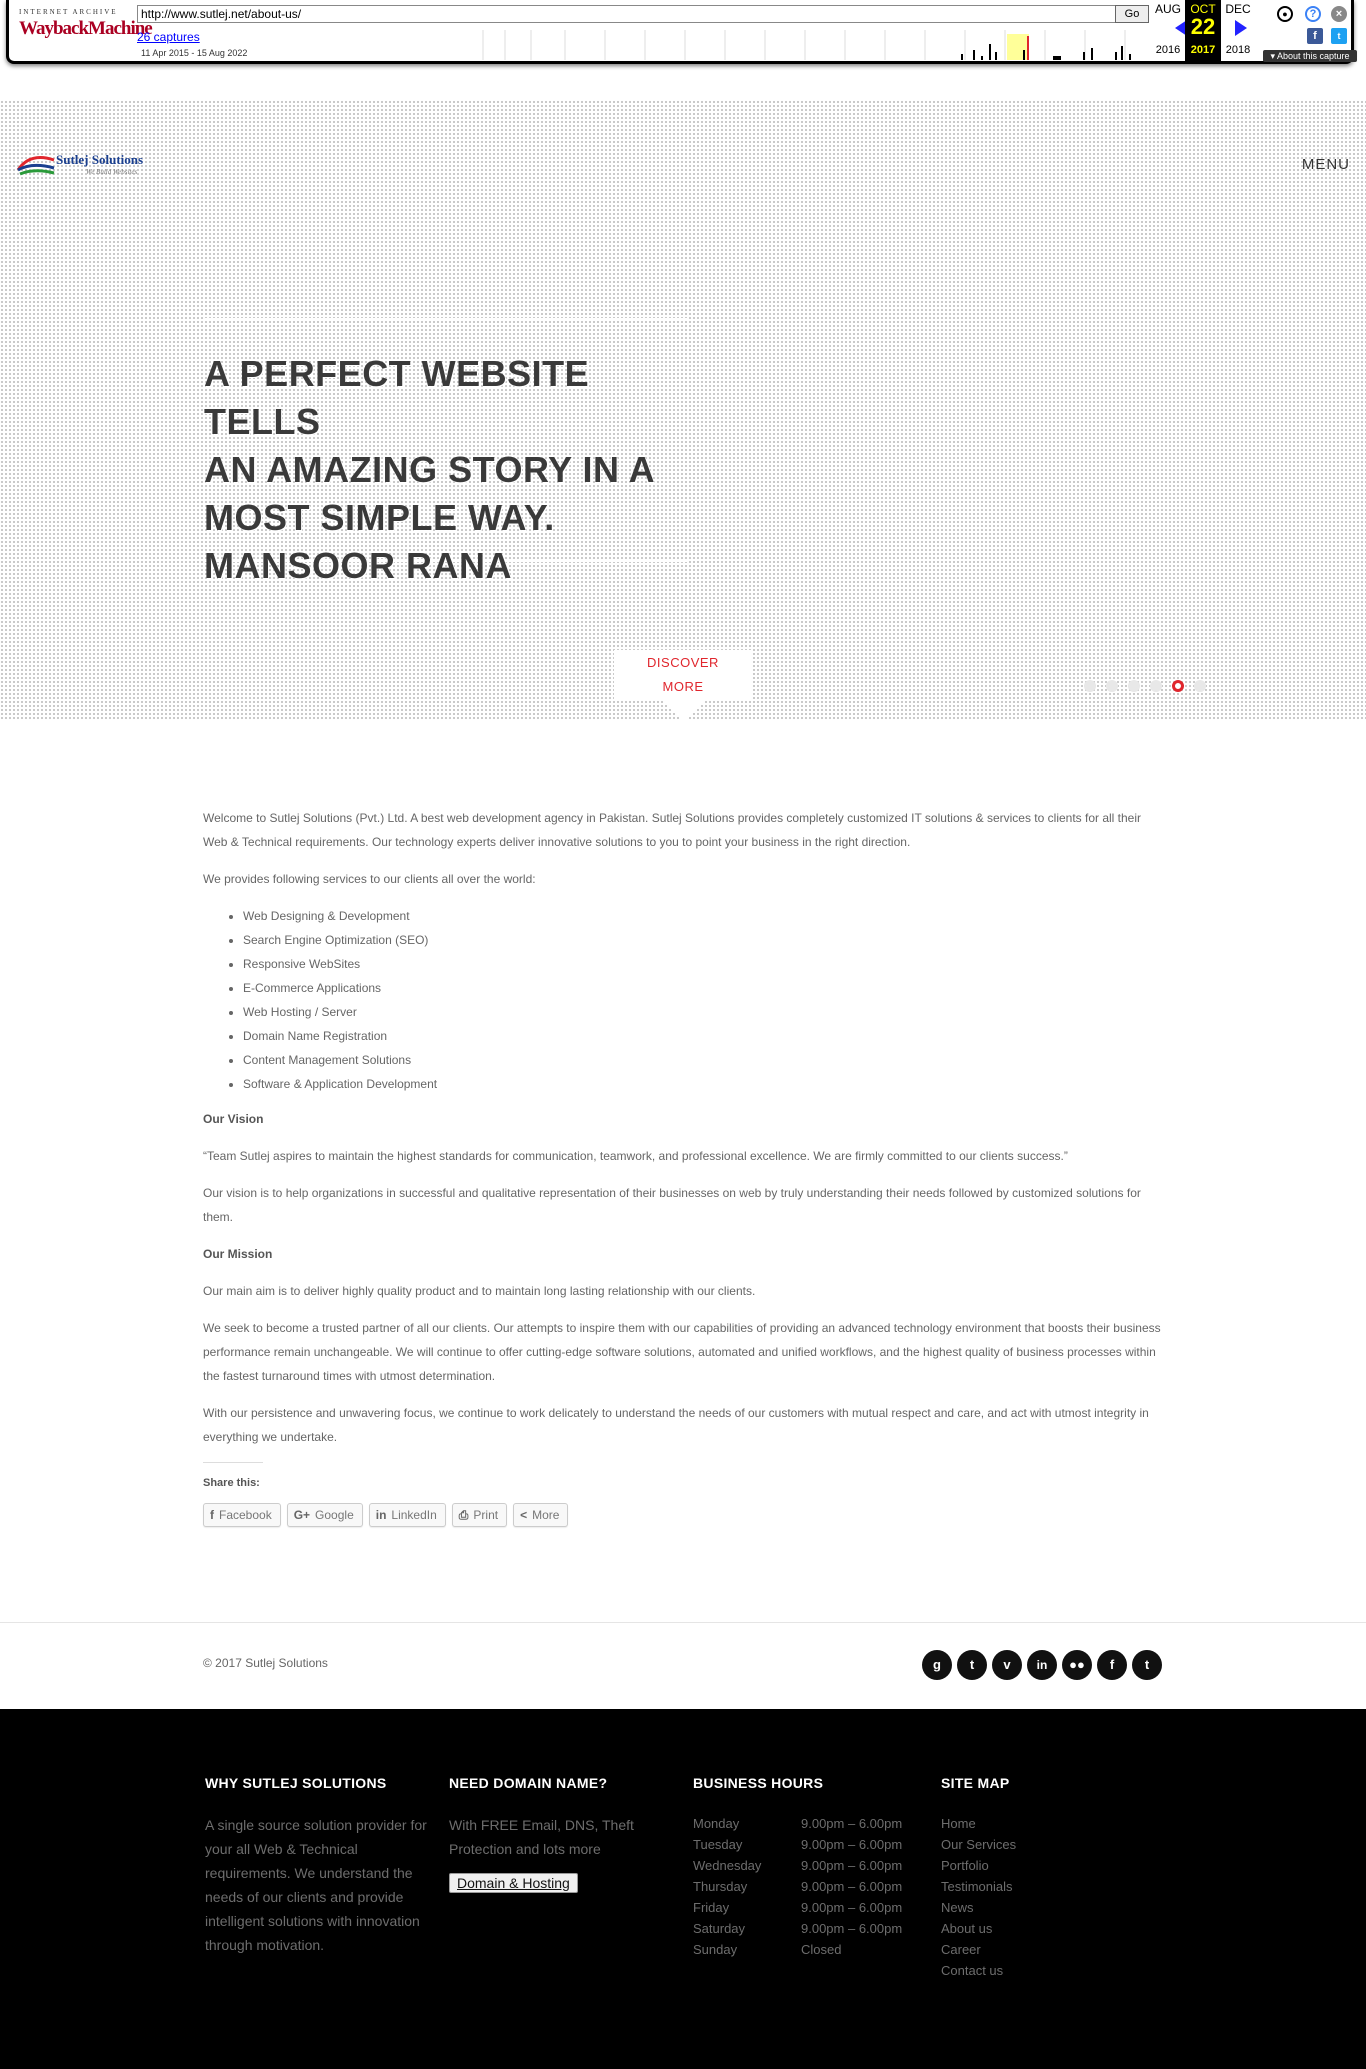  I want to click on wayback-captures-link: 26 captures, so click(168, 37).